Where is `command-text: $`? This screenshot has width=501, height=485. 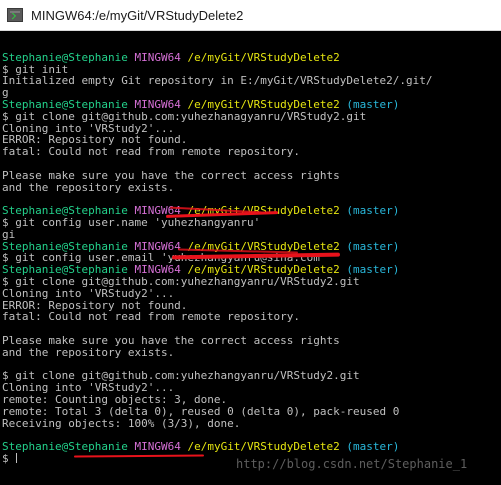 command-text: $ is located at coordinates (9, 458).